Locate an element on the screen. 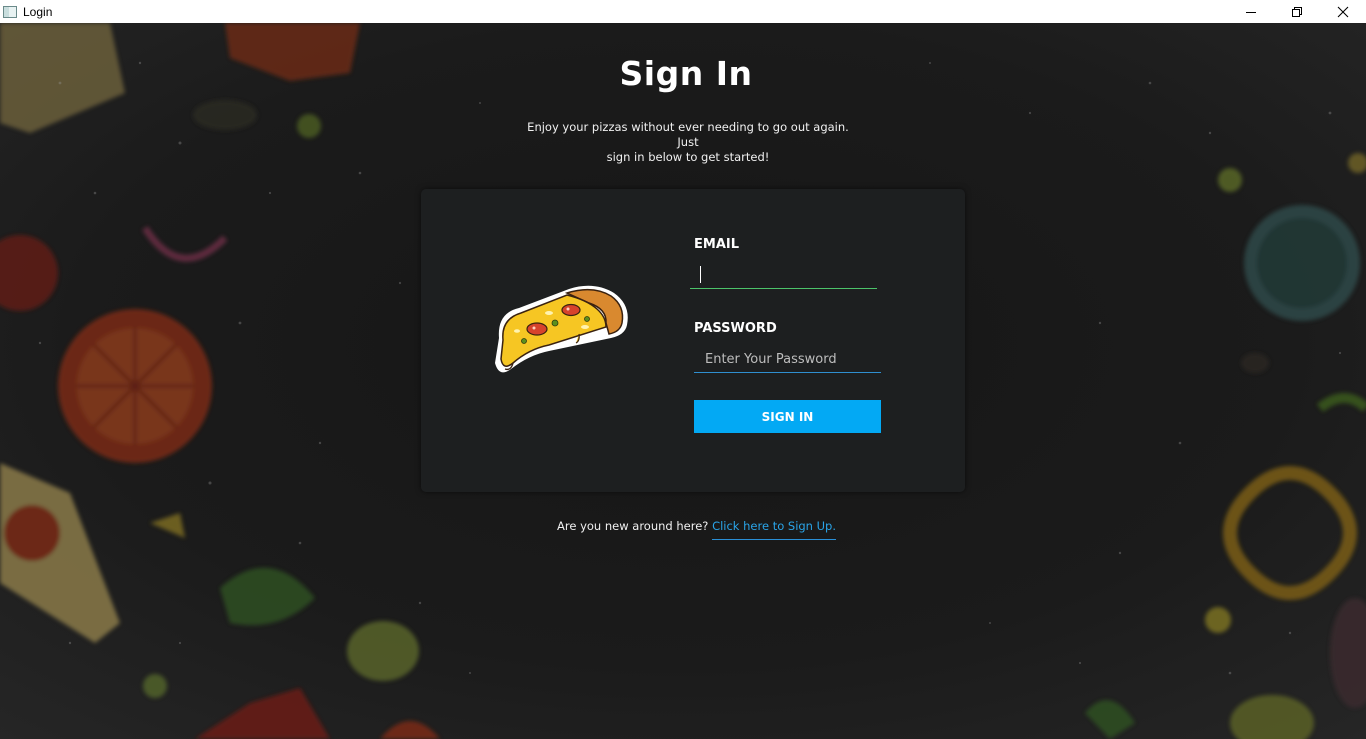 Image resolution: width=1366 pixels, height=739 pixels. minimize-button is located at coordinates (1251, 11).